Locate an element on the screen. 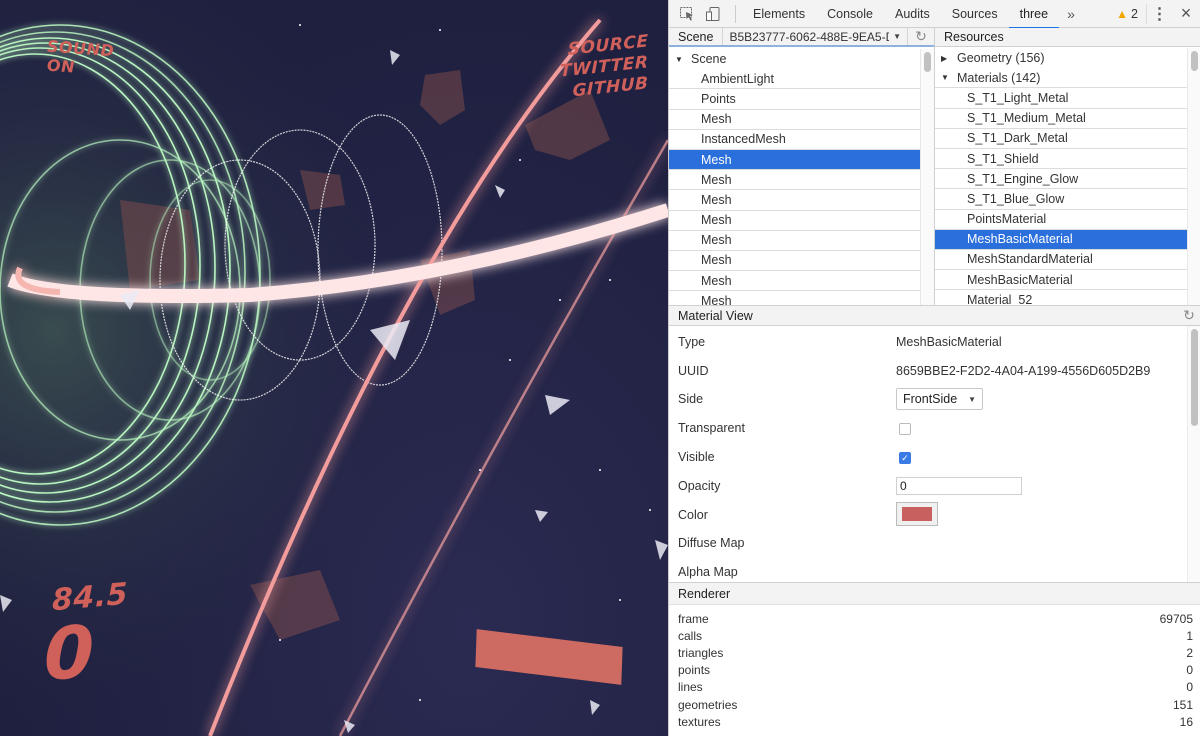  type-value: MeshBasicMaterial is located at coordinates (949, 342).